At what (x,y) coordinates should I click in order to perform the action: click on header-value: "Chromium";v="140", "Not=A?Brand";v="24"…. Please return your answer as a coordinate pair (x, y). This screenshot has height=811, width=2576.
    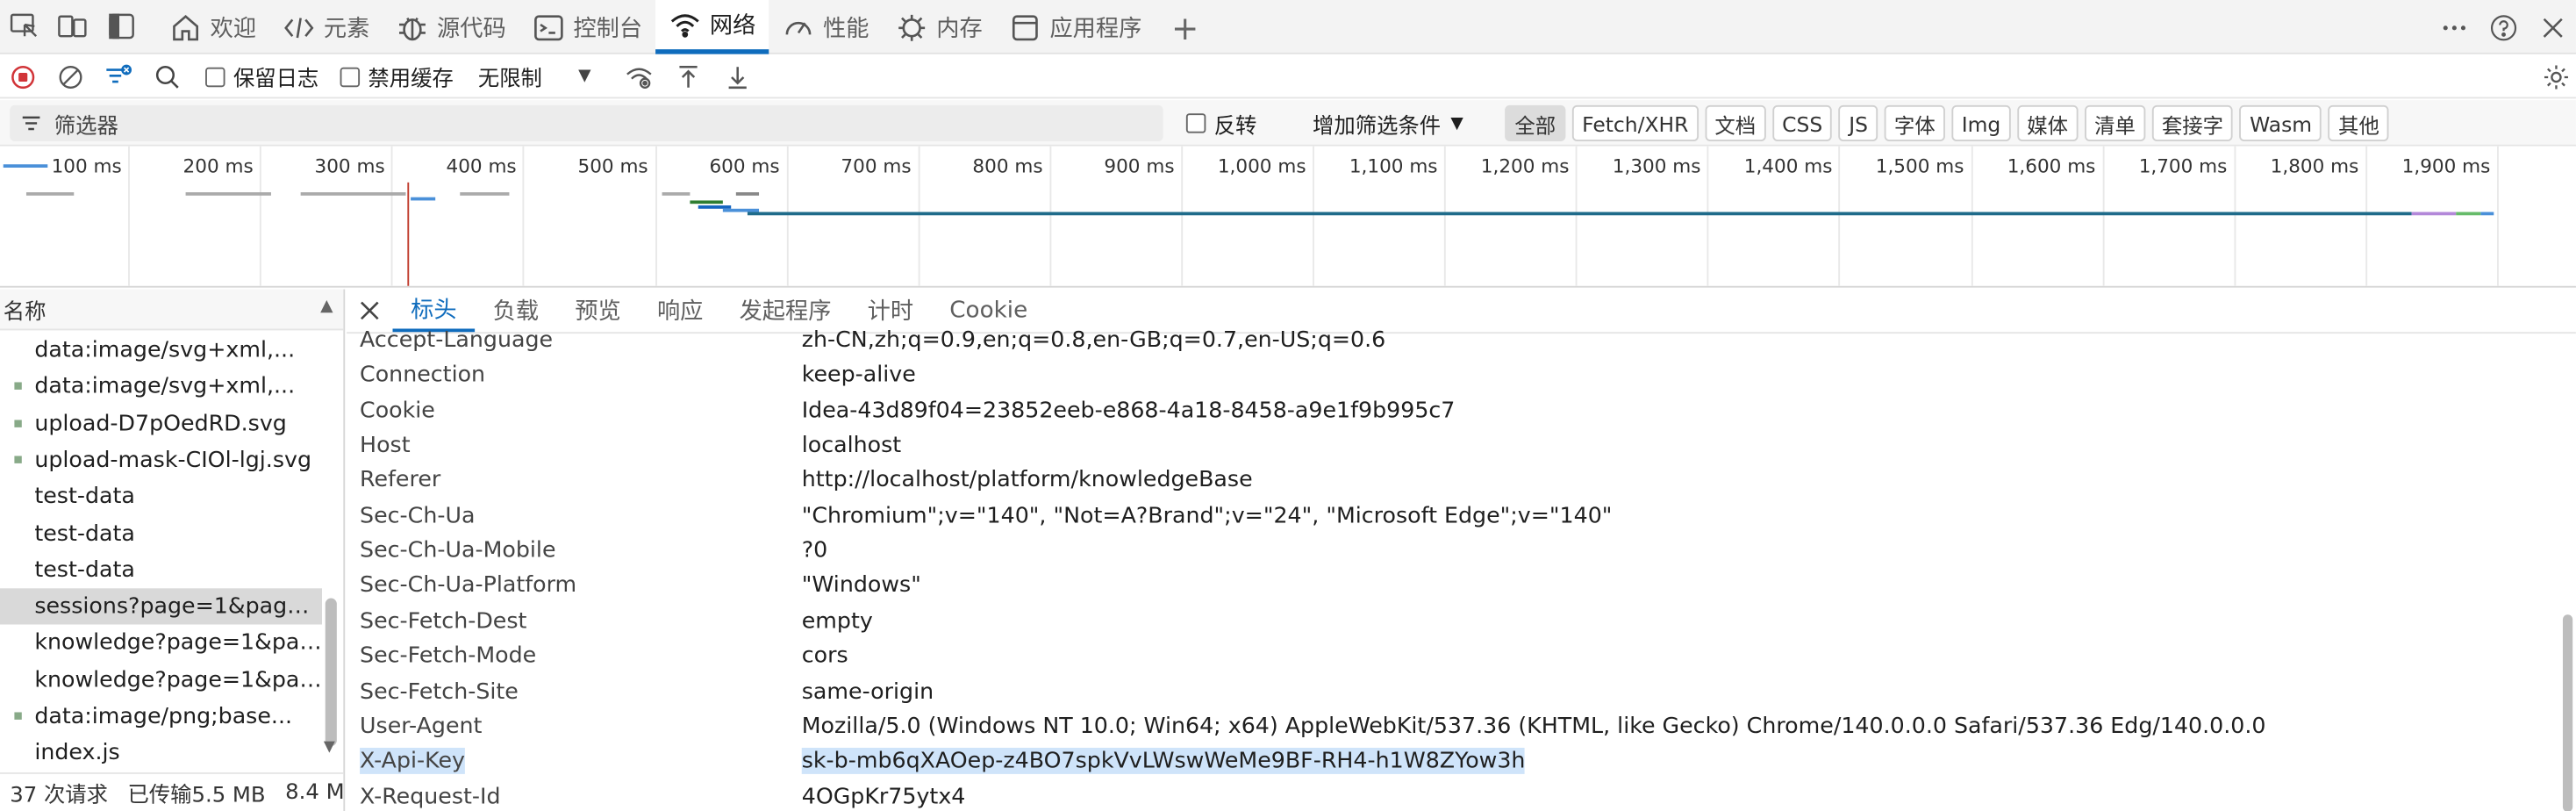
    Looking at the image, I should click on (1207, 515).